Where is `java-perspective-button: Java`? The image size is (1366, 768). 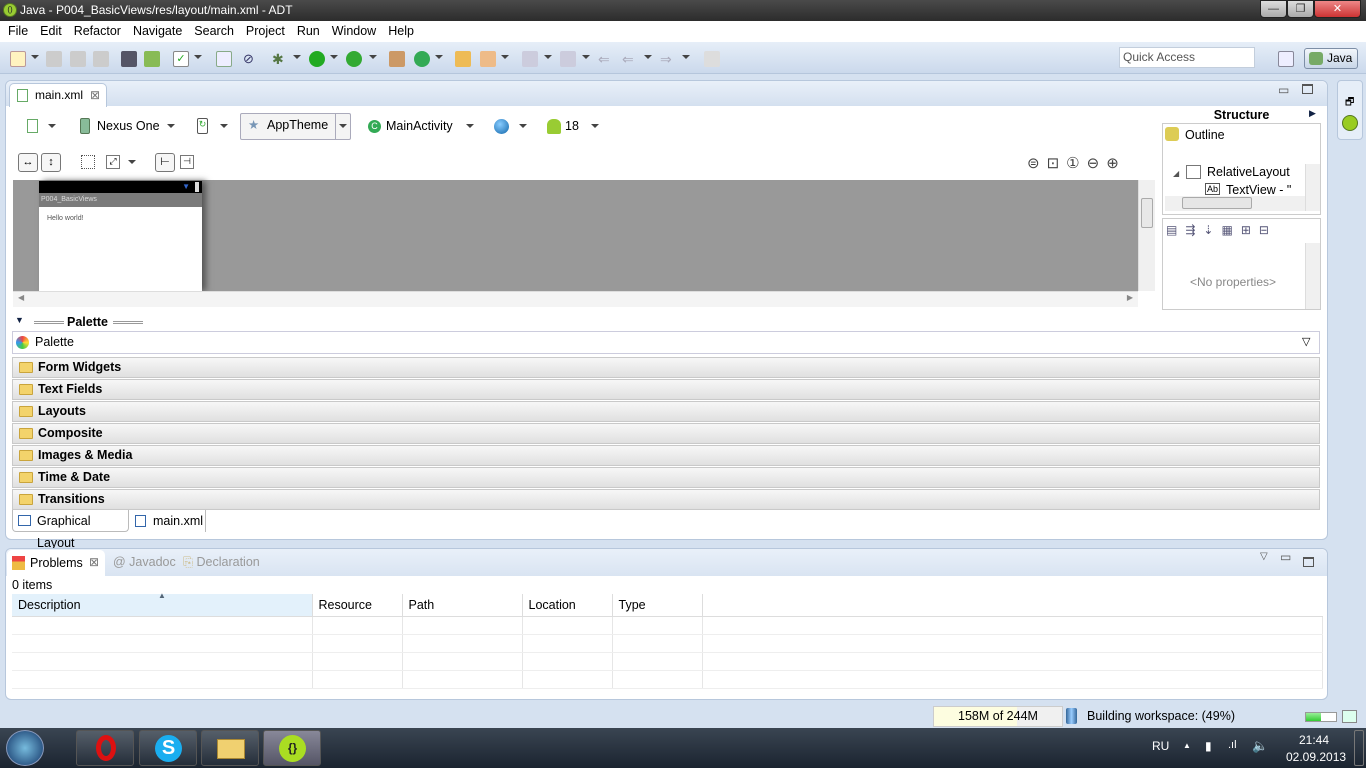
java-perspective-button: Java is located at coordinates (1331, 58).